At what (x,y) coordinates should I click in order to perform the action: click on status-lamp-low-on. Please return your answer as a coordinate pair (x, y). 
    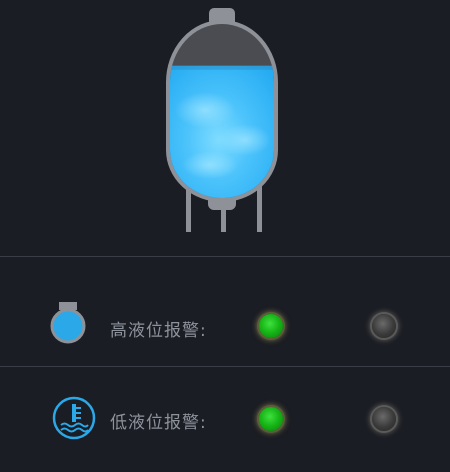
    Looking at the image, I should click on (271, 419).